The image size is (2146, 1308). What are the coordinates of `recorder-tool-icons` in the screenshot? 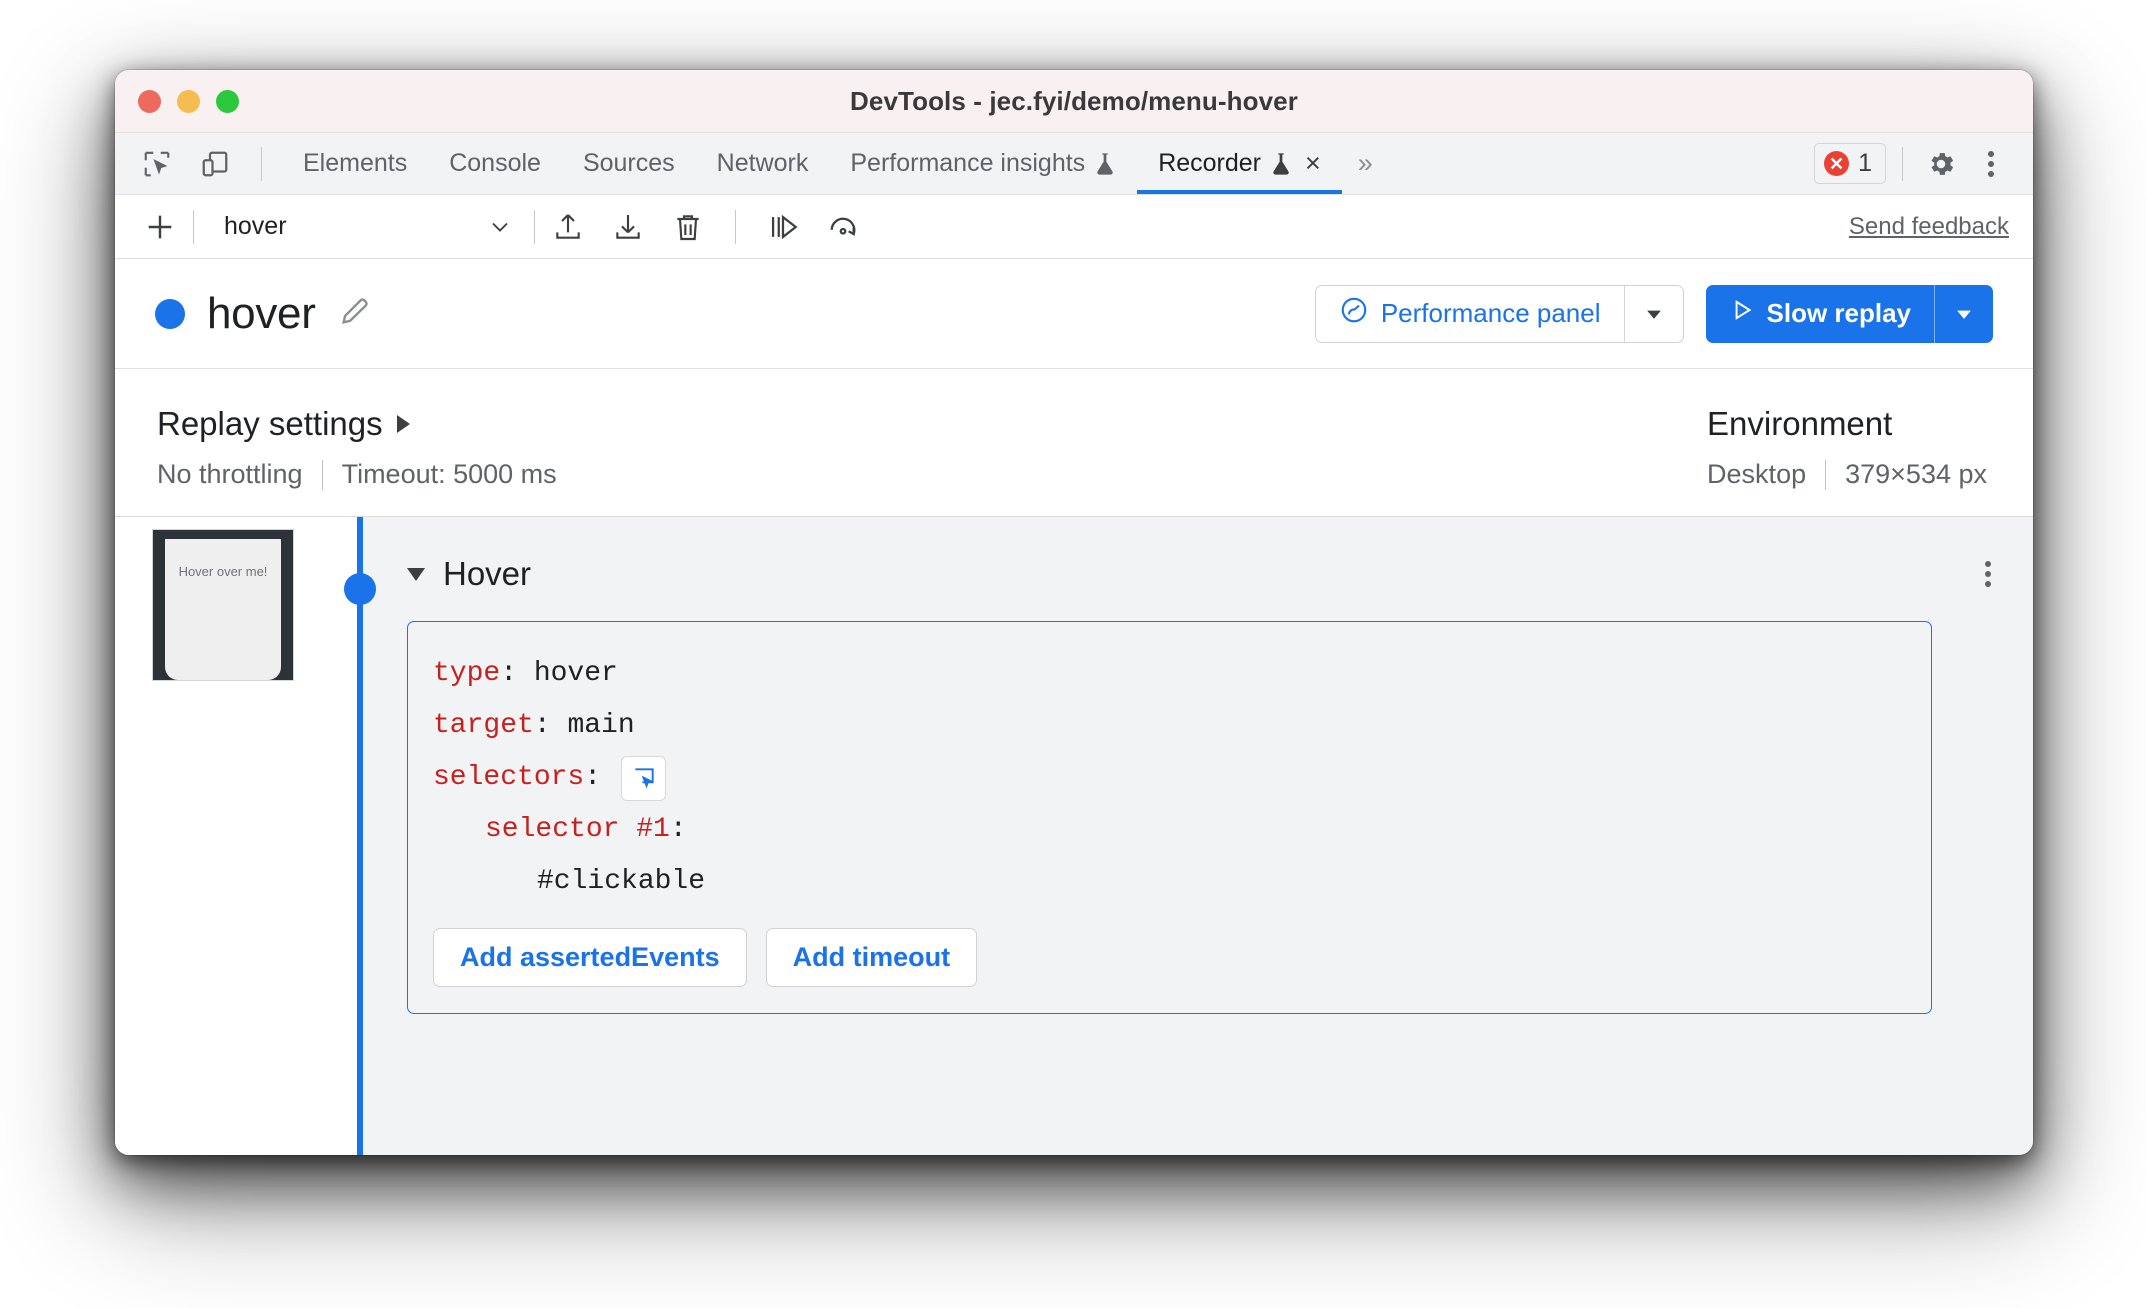 It's located at (705, 227).